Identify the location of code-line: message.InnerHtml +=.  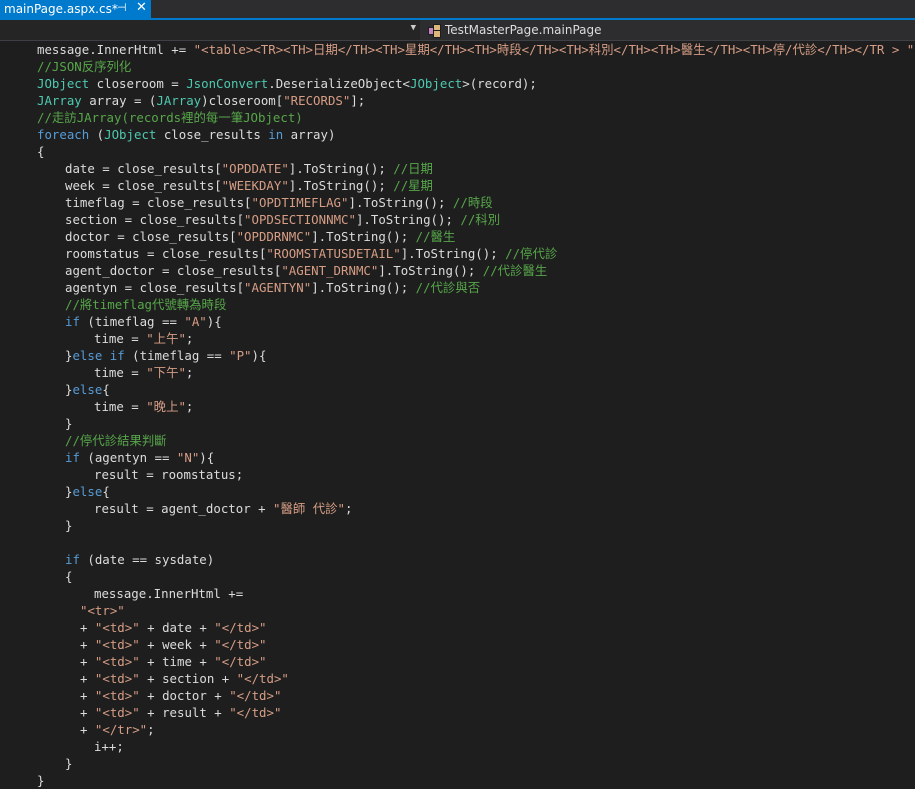
(457, 593).